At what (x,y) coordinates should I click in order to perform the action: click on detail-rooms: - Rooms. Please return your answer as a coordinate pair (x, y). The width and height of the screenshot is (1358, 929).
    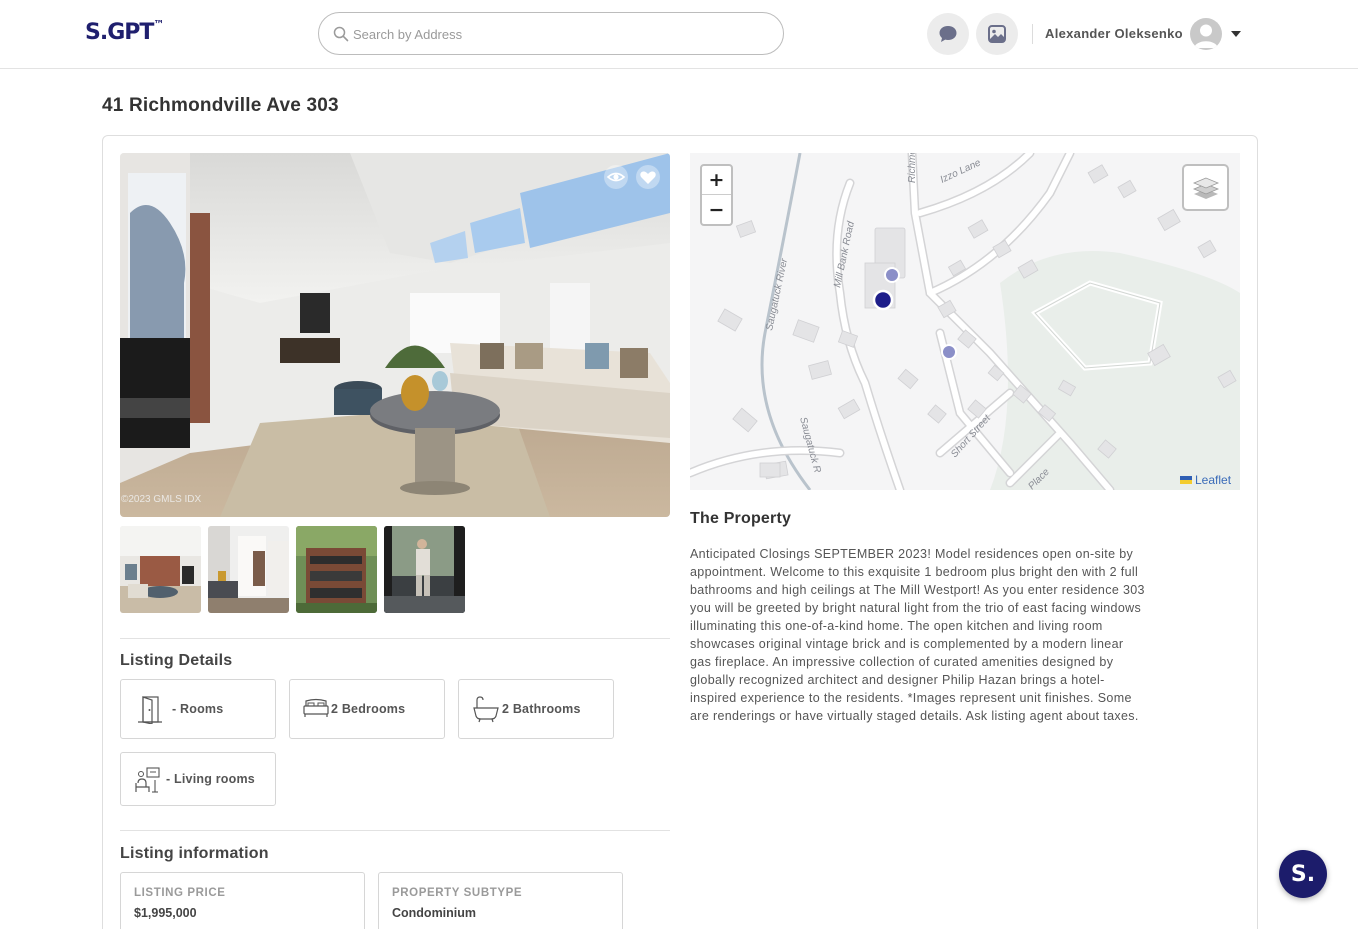
    Looking at the image, I should click on (198, 709).